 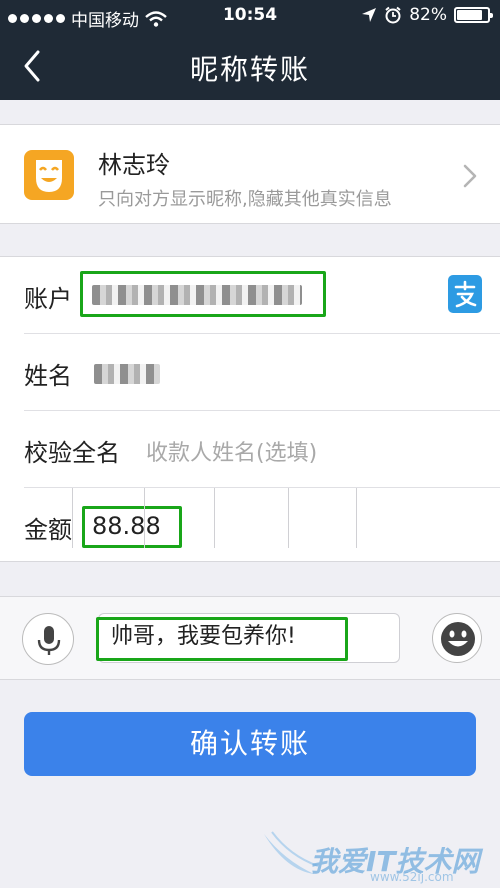 What do you see at coordinates (48, 376) in the screenshot?
I see `name-label: 姓名` at bounding box center [48, 376].